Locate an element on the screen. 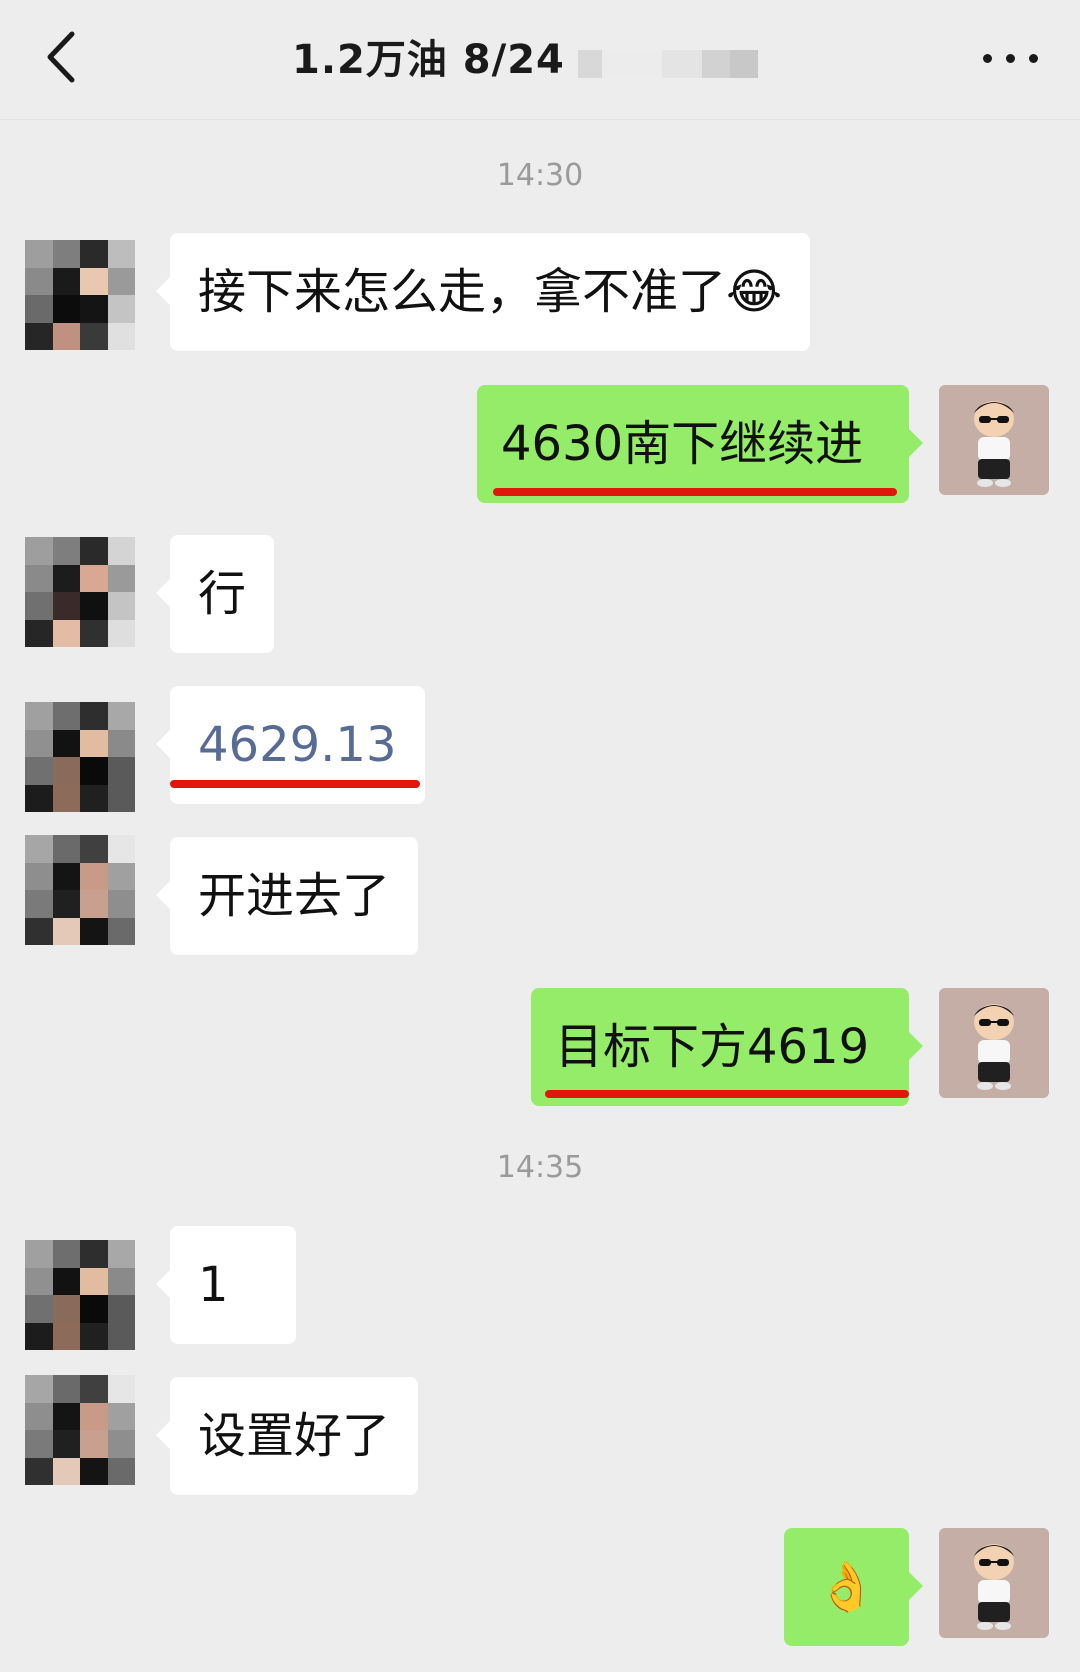 The height and width of the screenshot is (1672, 1080). chevron-left-icon is located at coordinates (60, 57).